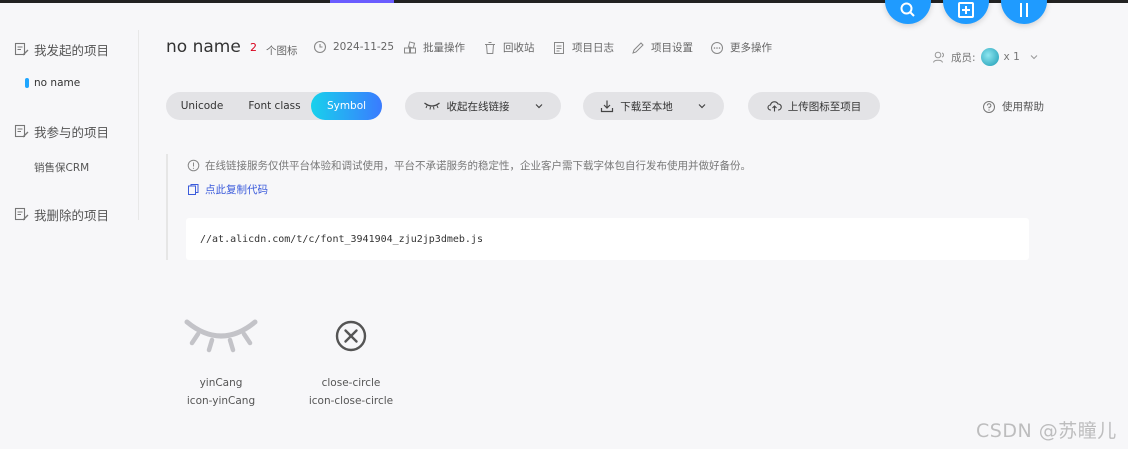  What do you see at coordinates (519, 48) in the screenshot?
I see `recycle-bin-label: 回收站` at bounding box center [519, 48].